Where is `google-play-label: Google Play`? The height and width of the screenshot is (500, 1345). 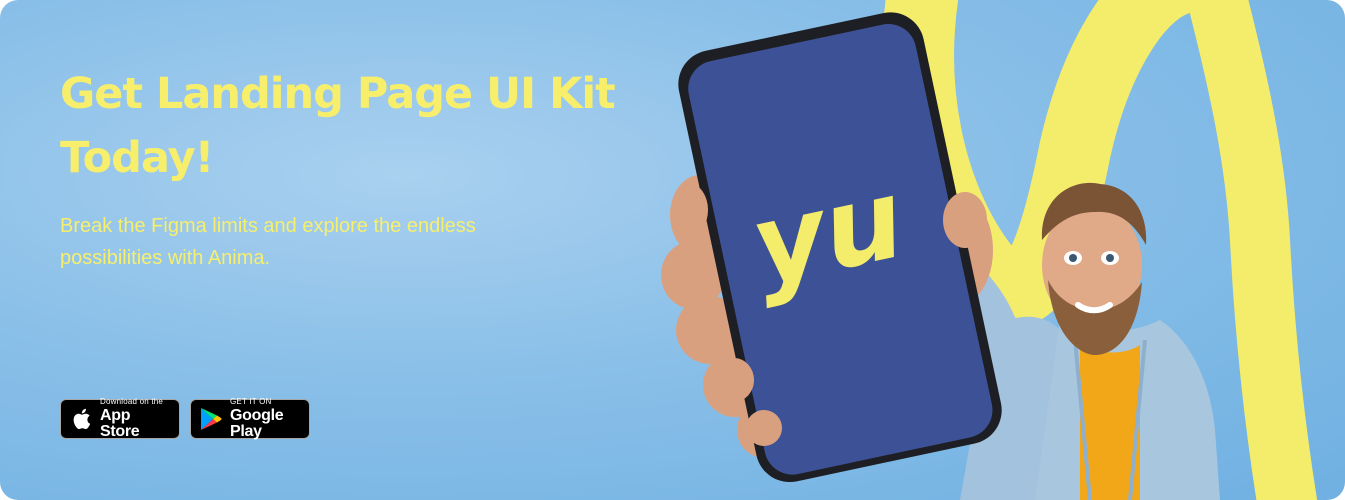 google-play-label: Google Play is located at coordinates (257, 423).